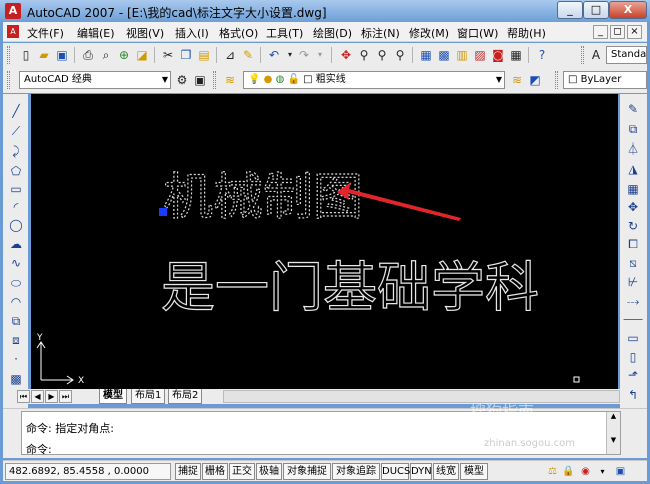  I want to click on match-properties-icon: ⊿, so click(230, 55).